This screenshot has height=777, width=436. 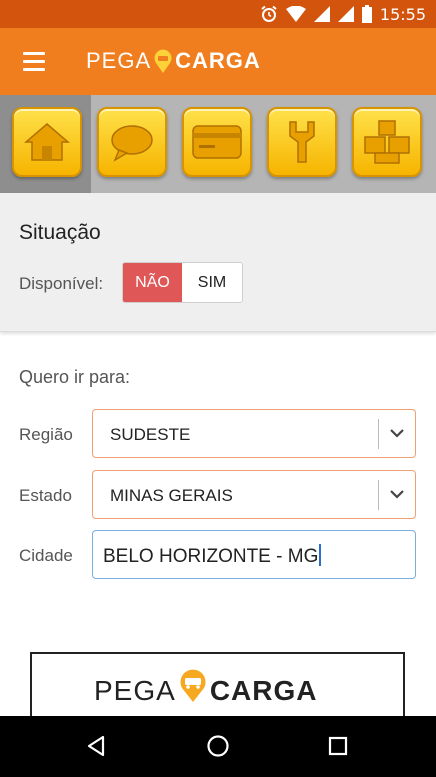 What do you see at coordinates (119, 60) in the screenshot?
I see `logo-text-pega: PEGA` at bounding box center [119, 60].